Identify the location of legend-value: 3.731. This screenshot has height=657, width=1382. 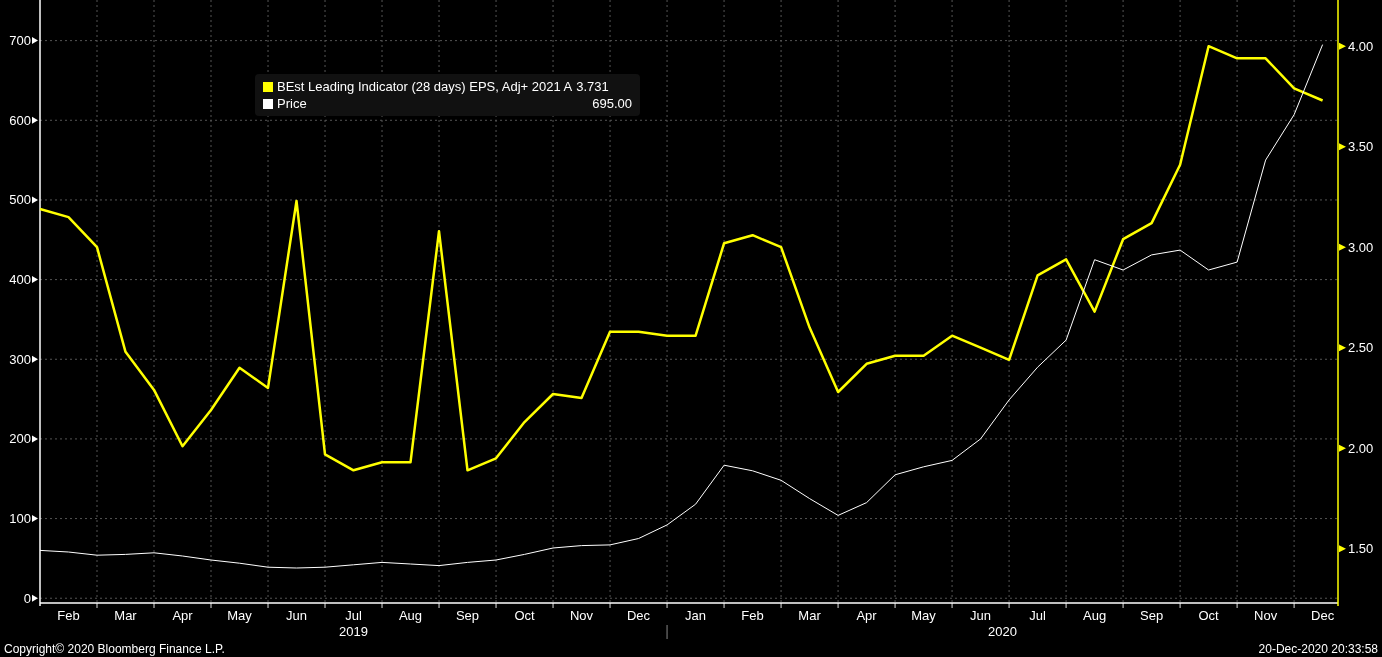
(592, 86).